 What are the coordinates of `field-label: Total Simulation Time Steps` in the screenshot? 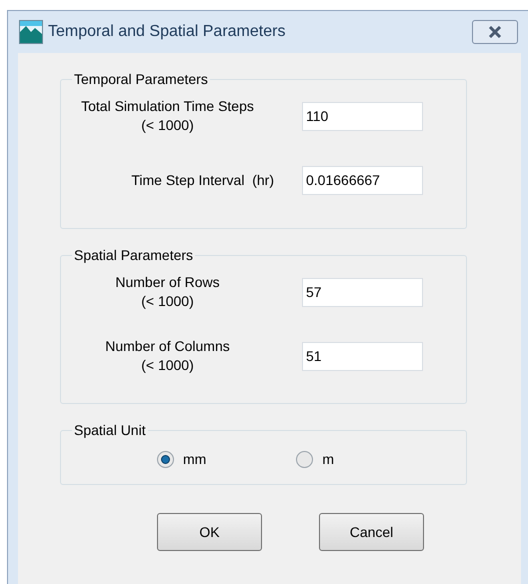 It's located at (167, 106).